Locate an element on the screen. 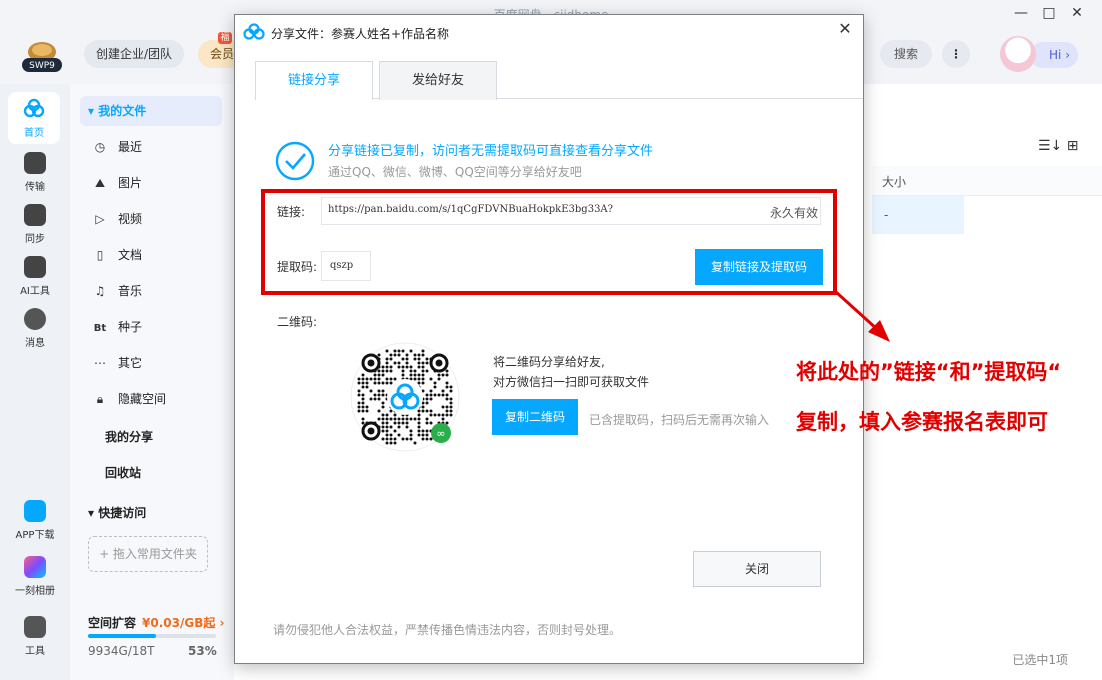  close-window-button: ✕ is located at coordinates (1077, 13).